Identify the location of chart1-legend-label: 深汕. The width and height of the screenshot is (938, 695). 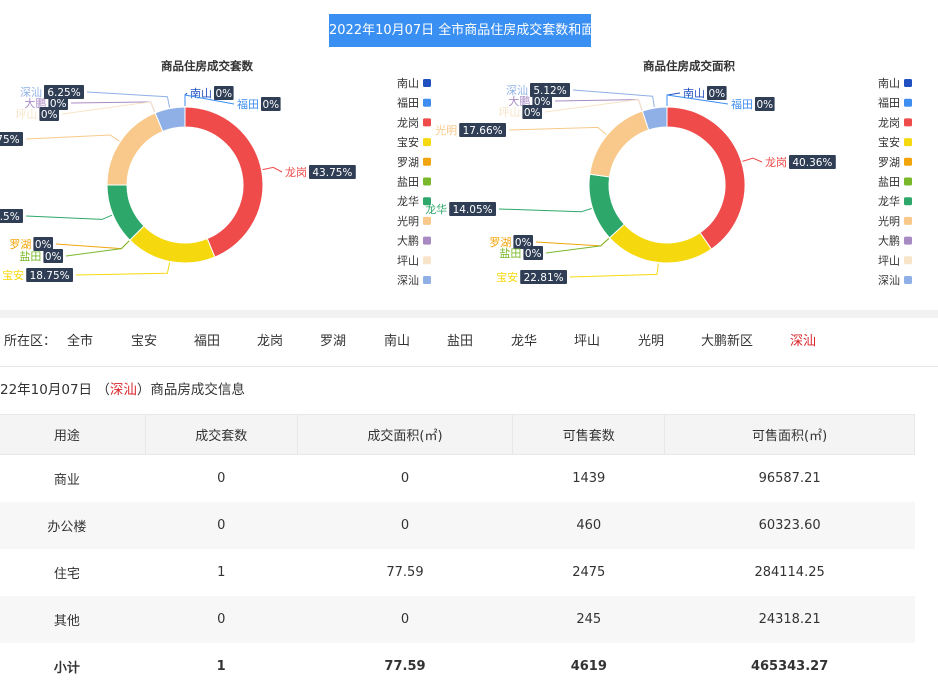
(408, 280).